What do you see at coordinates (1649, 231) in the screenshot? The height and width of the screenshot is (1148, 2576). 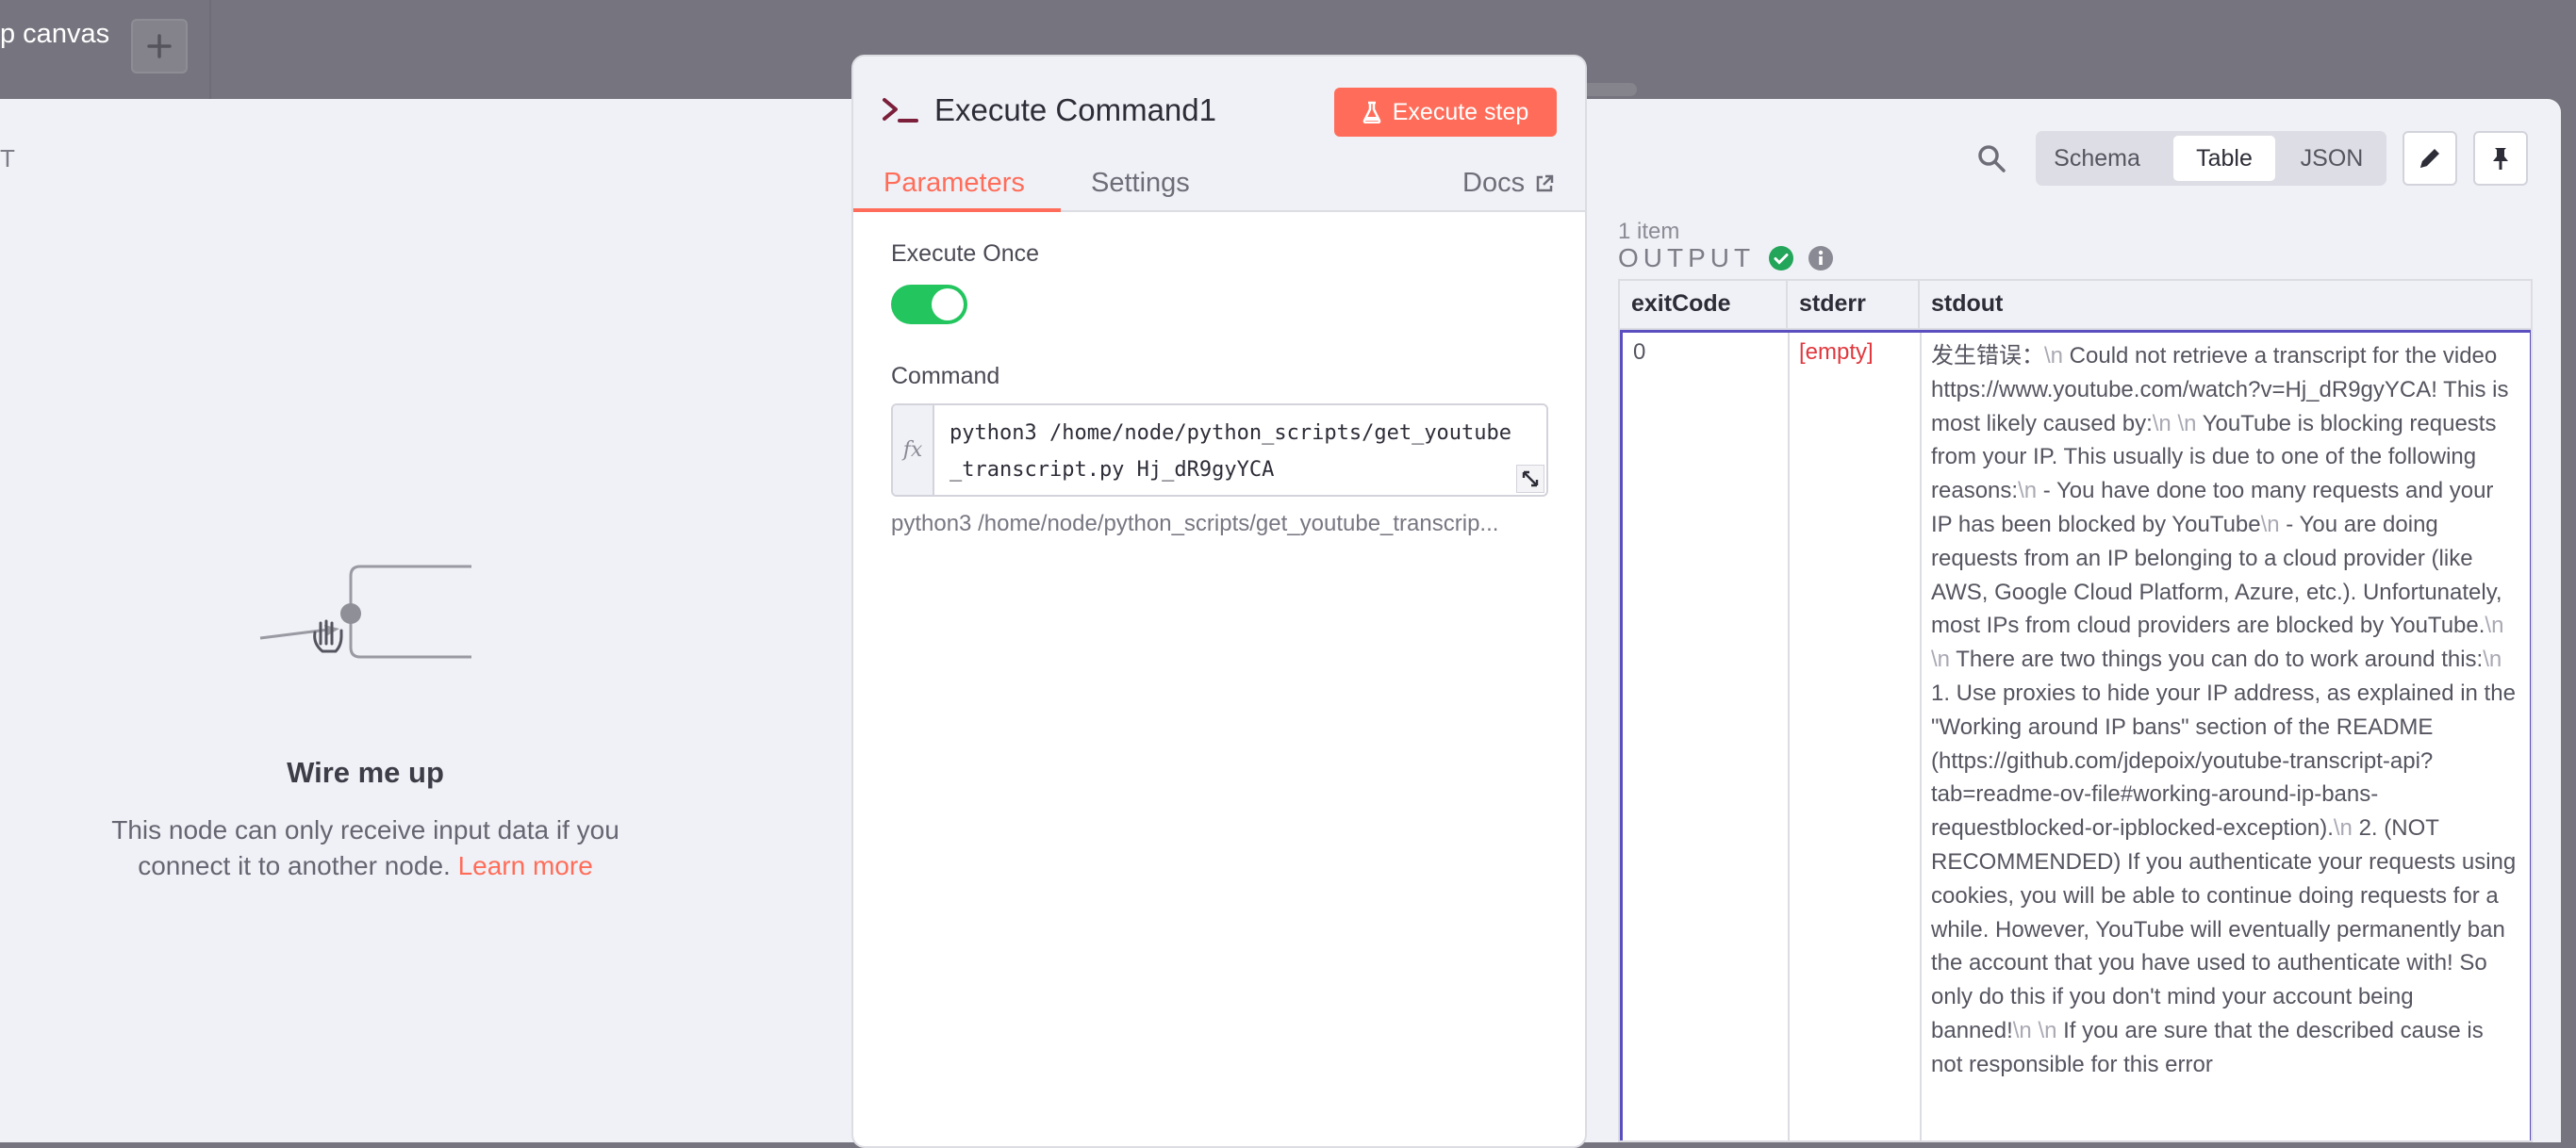 I see `output-item-count: 1 item` at bounding box center [1649, 231].